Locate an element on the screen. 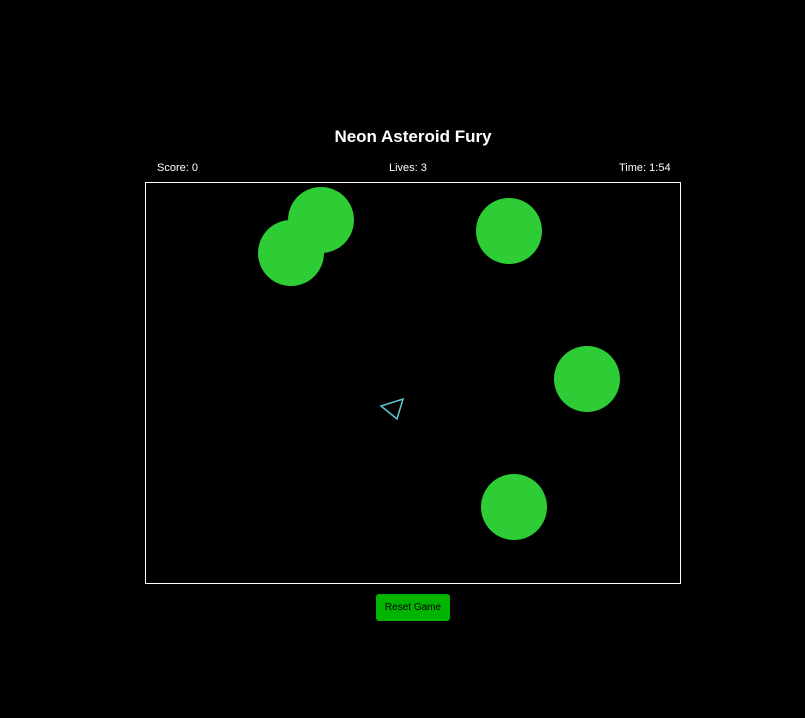 The image size is (805, 718). score-display: Score: 0 is located at coordinates (177, 168).